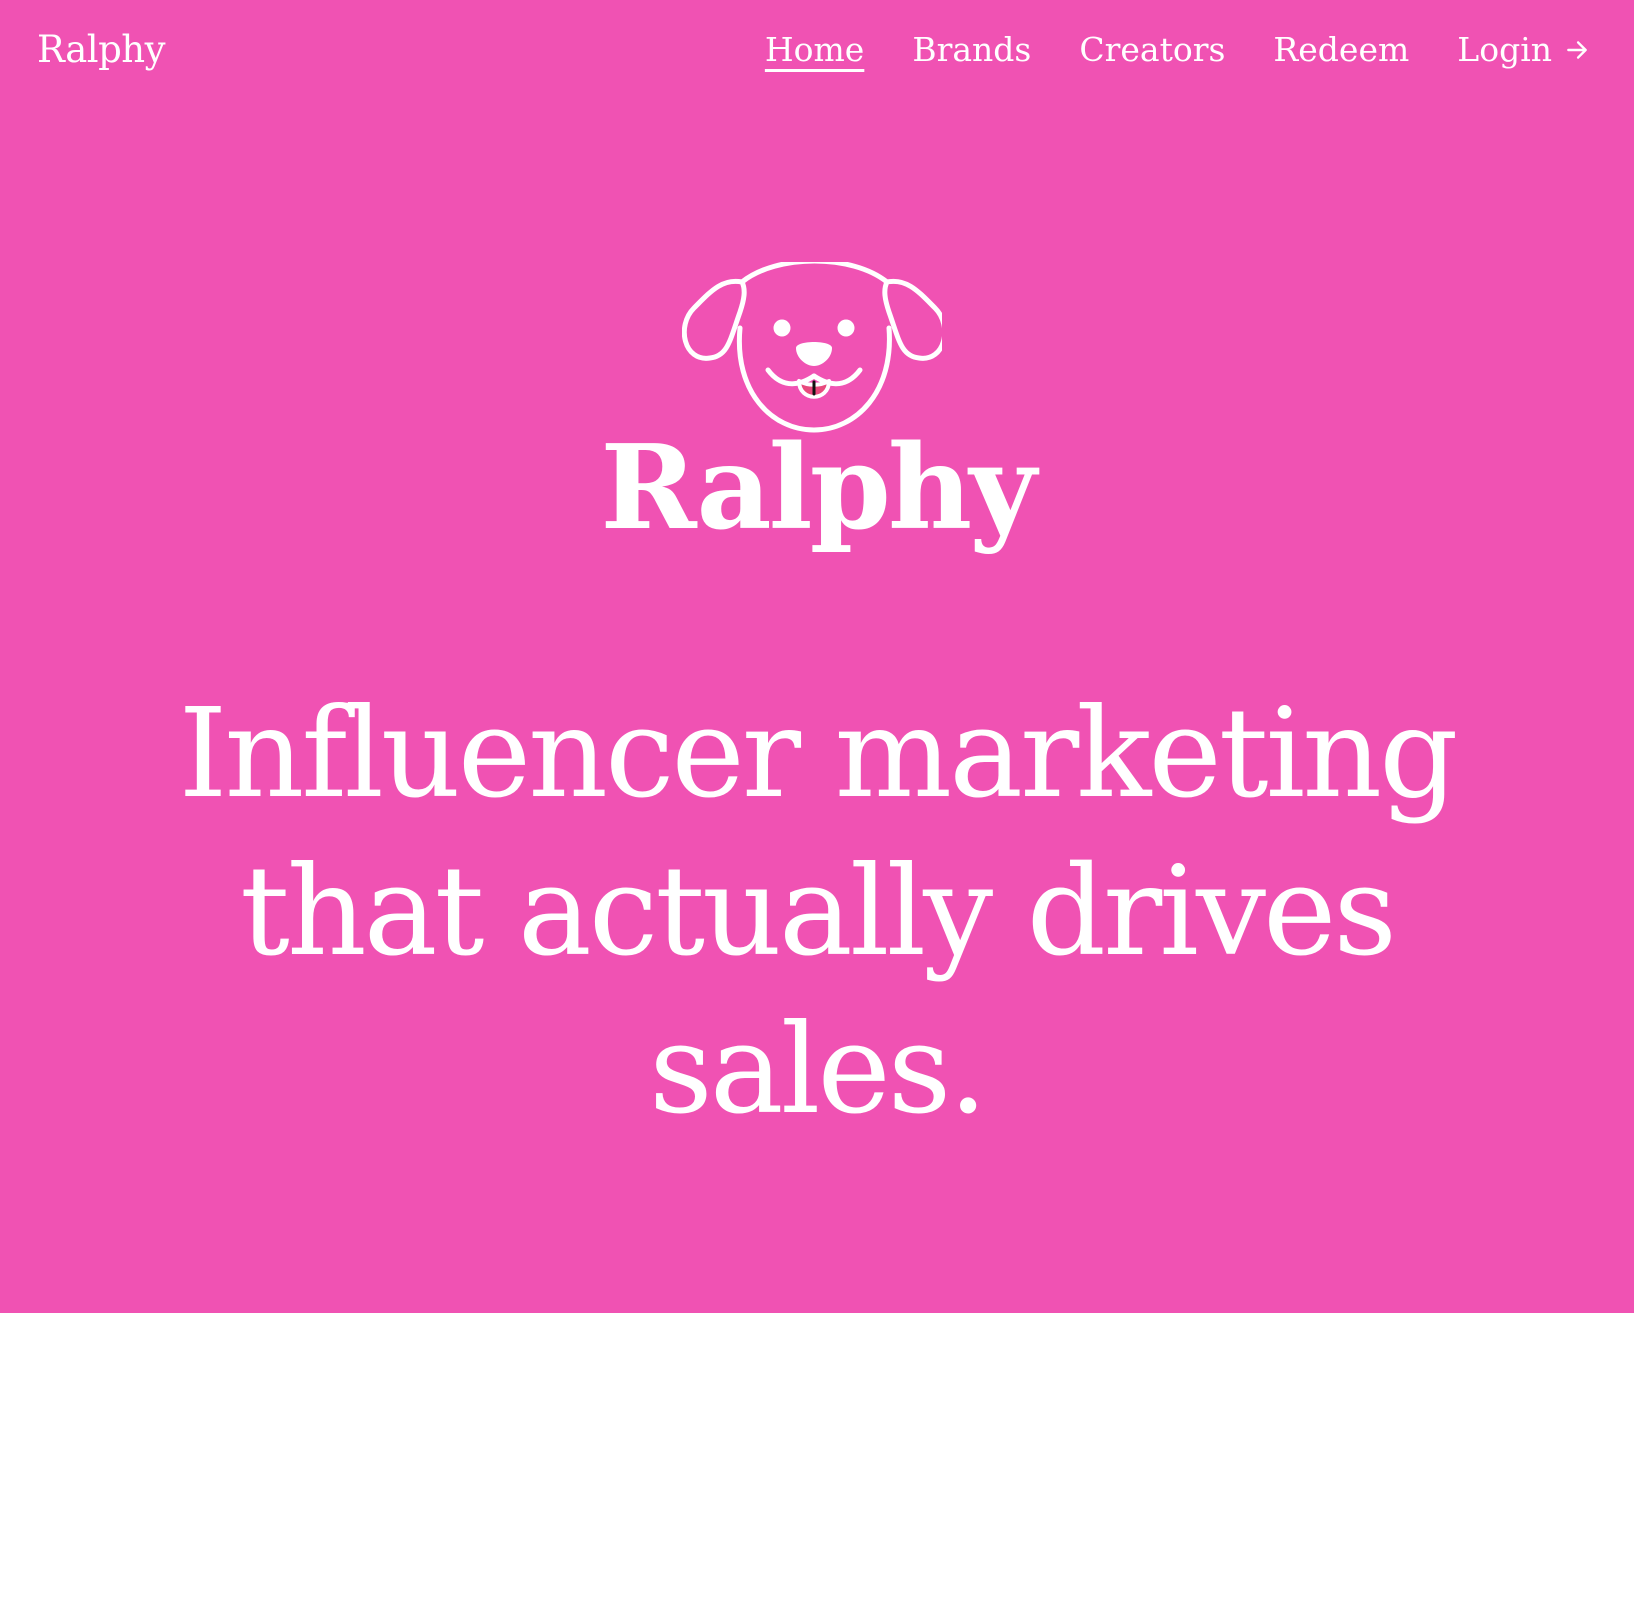 The width and height of the screenshot is (1634, 1621). Describe the element at coordinates (1504, 49) in the screenshot. I see `login-label: Login` at that location.